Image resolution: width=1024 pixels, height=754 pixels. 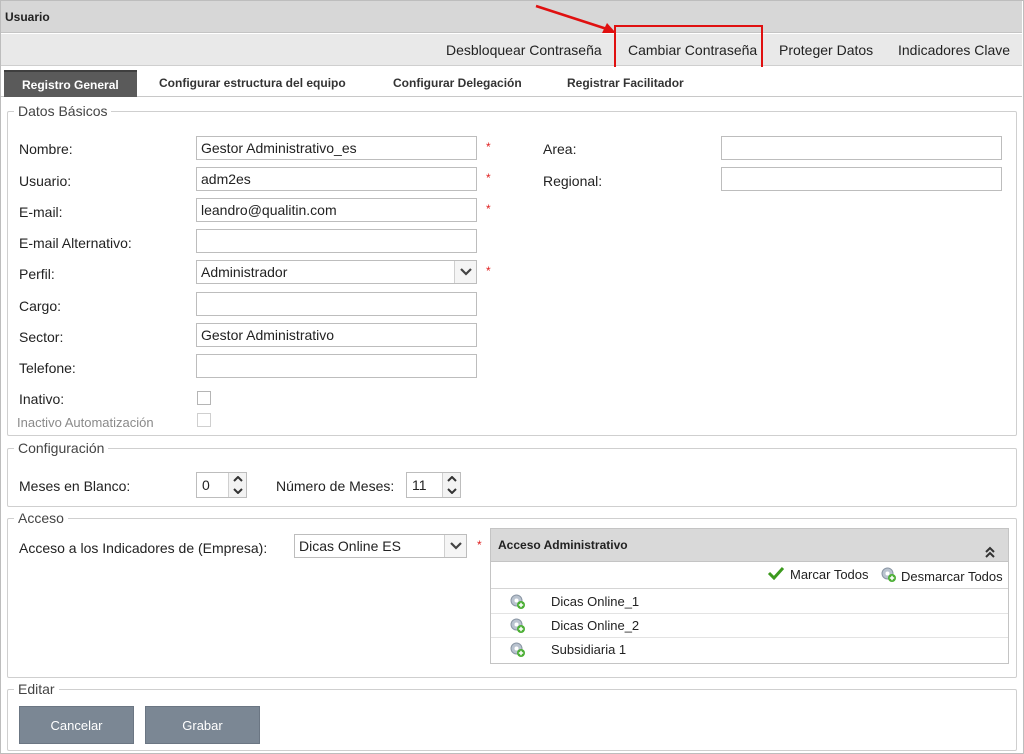 I want to click on numero-de-meses-stepper: 11, so click(x=433, y=485).